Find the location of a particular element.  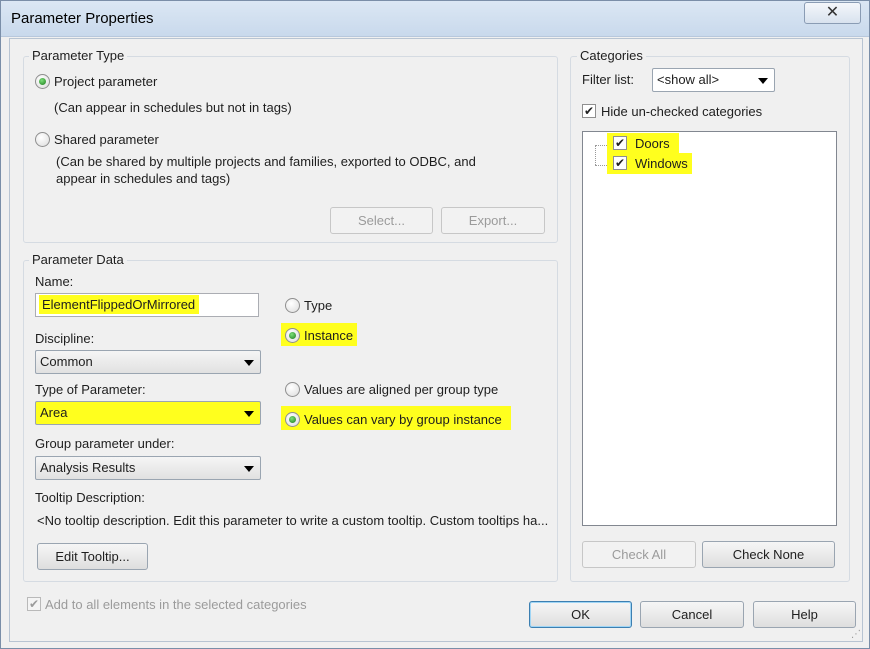

group-parameter-label: Group parameter under: is located at coordinates (105, 443).